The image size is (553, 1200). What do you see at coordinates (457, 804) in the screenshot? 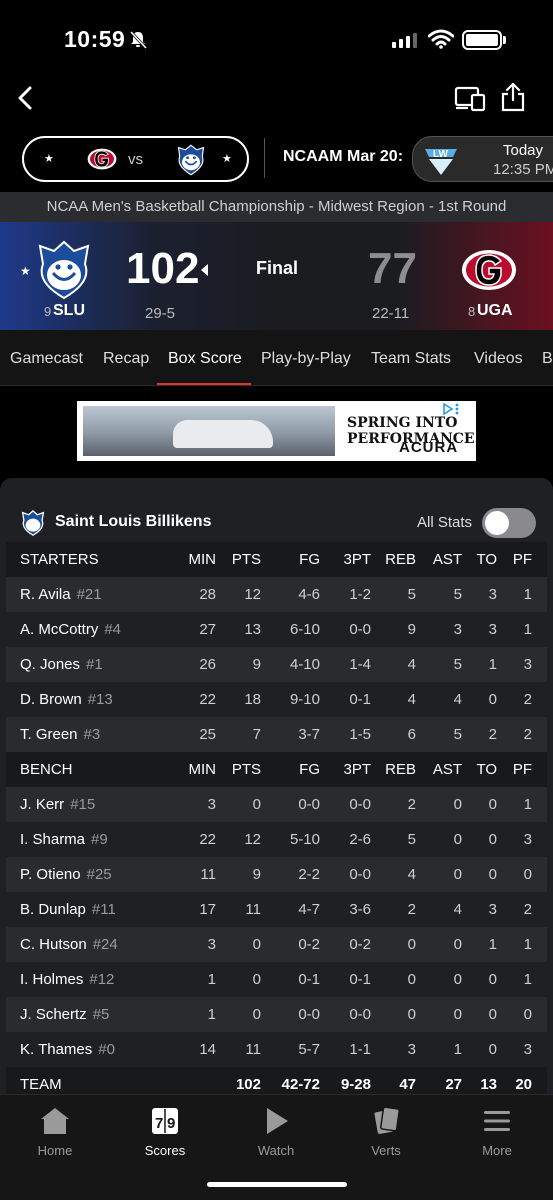
I see `stat-cell-ast: 0` at bounding box center [457, 804].